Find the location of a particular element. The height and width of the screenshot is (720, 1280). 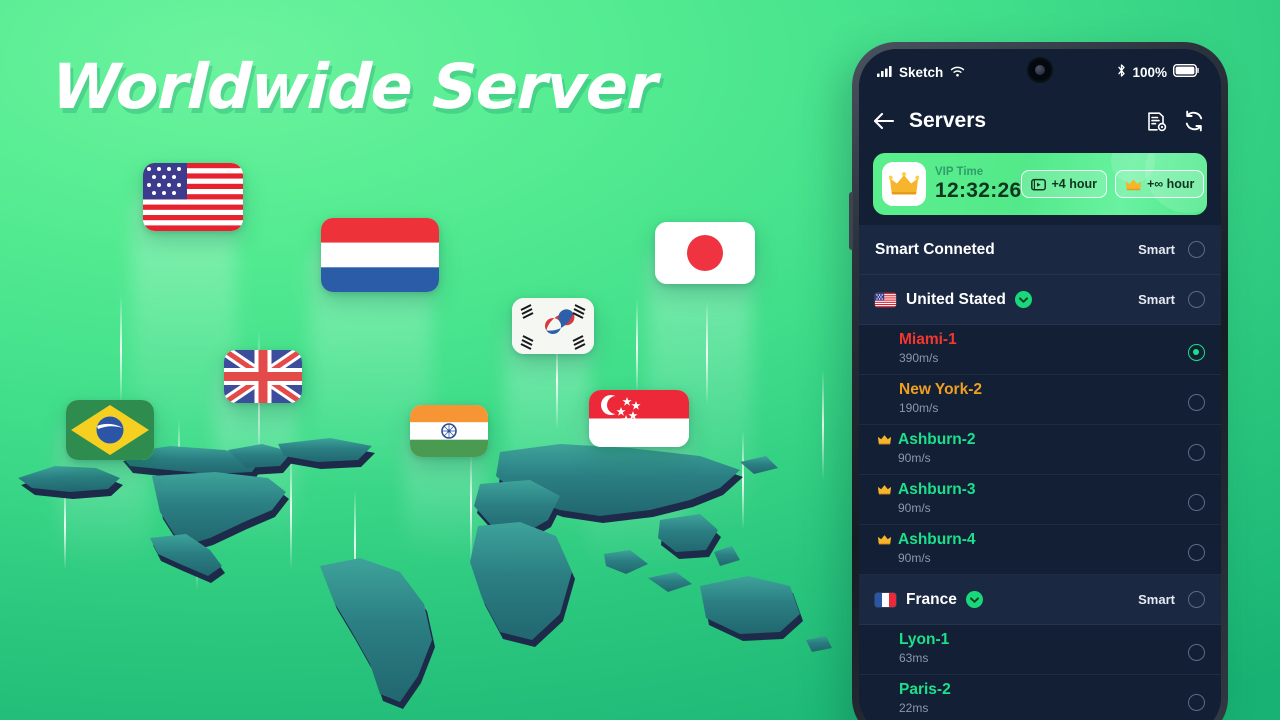

vip-add-4-hour-button: +4 hour is located at coordinates (1064, 184).